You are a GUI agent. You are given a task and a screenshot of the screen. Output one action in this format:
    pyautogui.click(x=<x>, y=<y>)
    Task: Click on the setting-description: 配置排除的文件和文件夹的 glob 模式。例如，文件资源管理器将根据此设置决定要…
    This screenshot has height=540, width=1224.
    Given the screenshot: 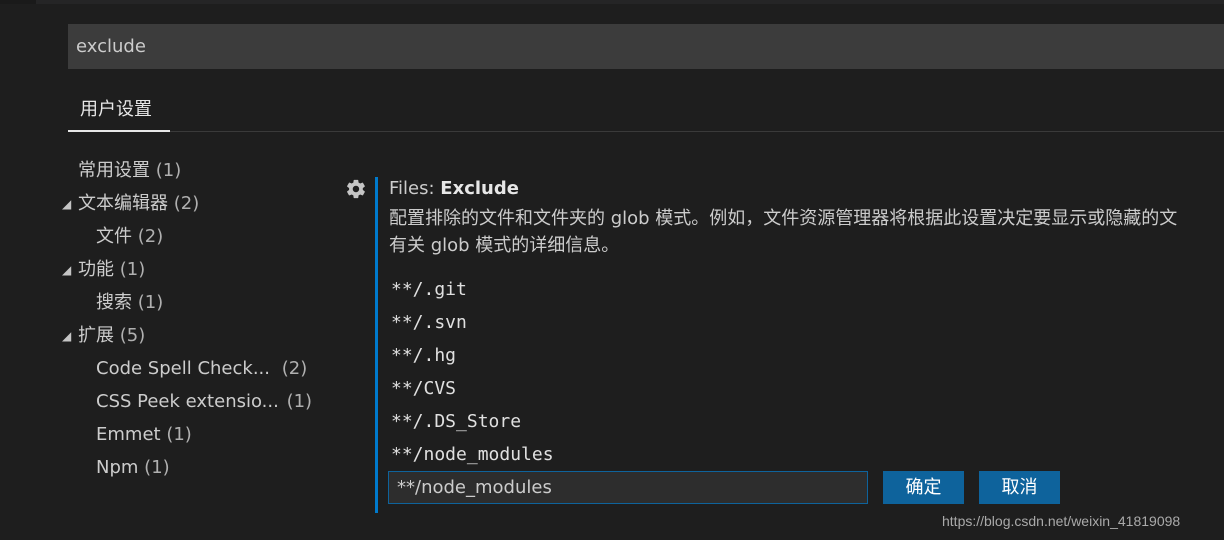 What is the action you would take?
    pyautogui.click(x=806, y=232)
    